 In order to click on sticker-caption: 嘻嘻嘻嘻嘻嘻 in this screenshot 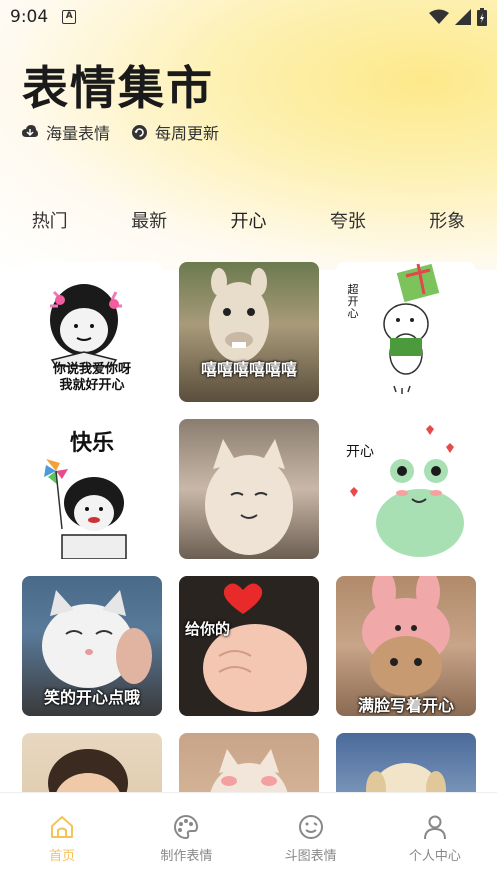, I will do `click(248, 369)`.